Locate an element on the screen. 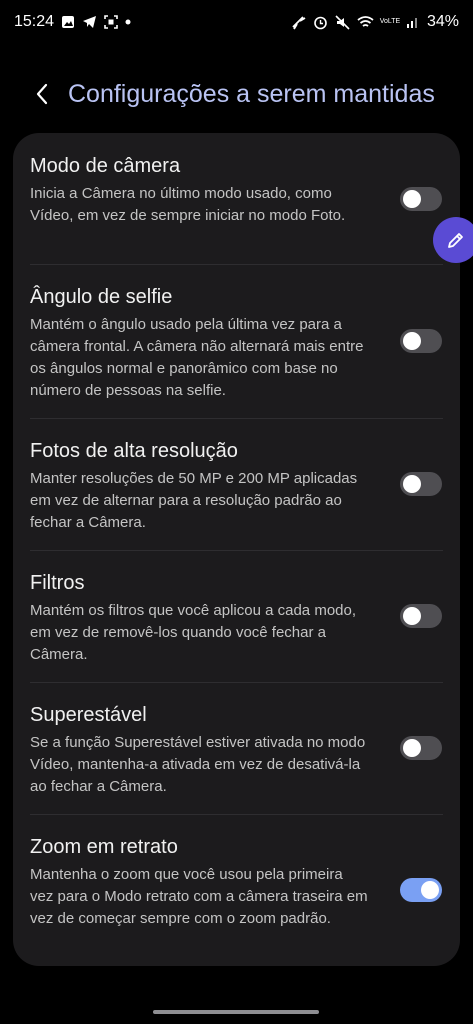 Image resolution: width=473 pixels, height=1024 pixels. toggle-portrait-zoom is located at coordinates (421, 890).